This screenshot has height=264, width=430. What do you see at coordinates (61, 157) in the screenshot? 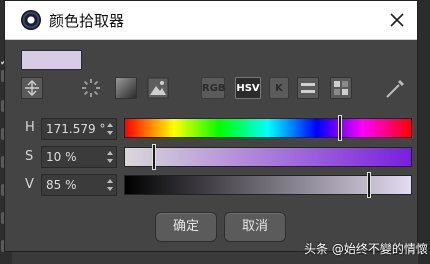
I see `saturation-value: 10 %` at bounding box center [61, 157].